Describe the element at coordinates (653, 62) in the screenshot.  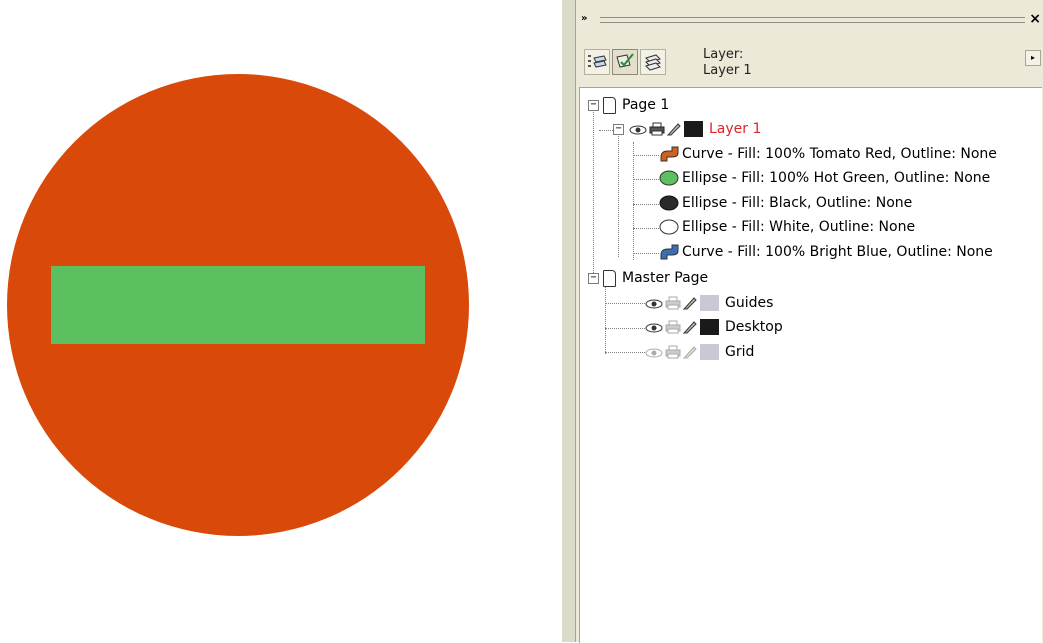
I see `layer-manager-icon` at that location.